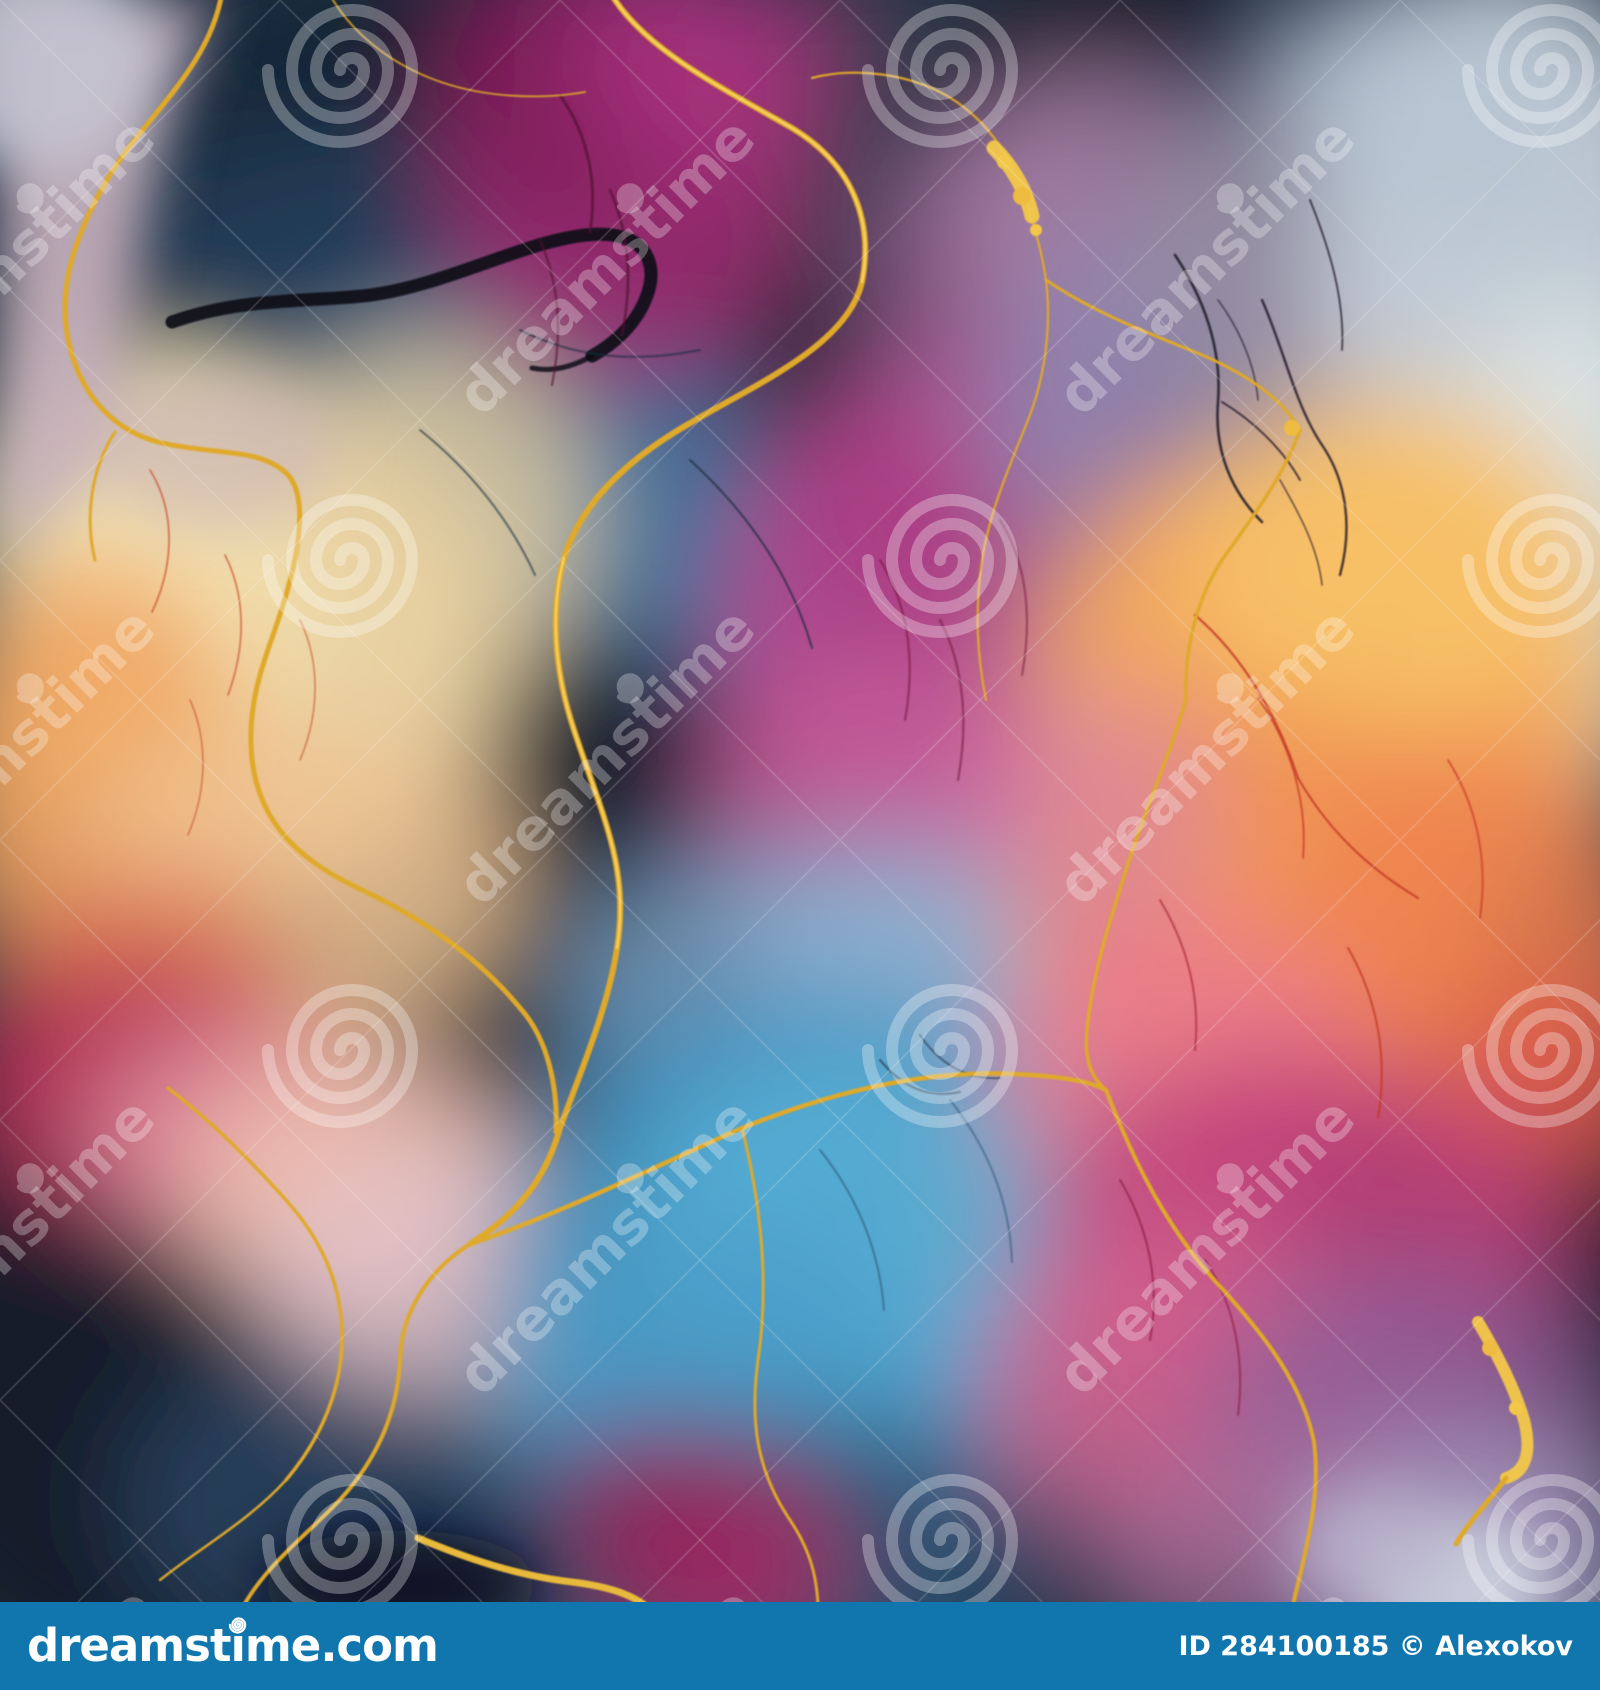 This screenshot has height=1690, width=1600. Describe the element at coordinates (800, 1646) in the screenshot. I see `dreamstime-footer-bar: dreamst ıme.com ID 284100185 © Alexokov` at that location.